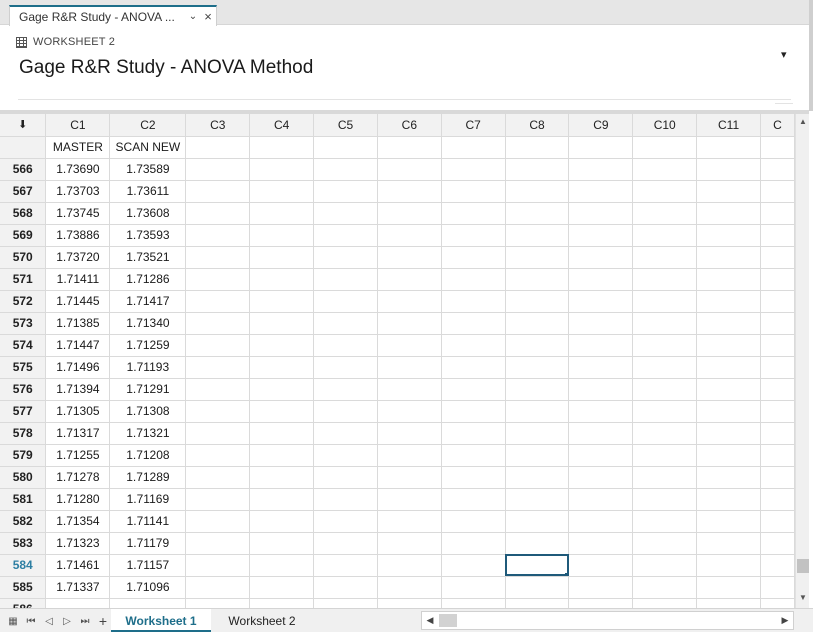 The image size is (813, 632). I want to click on column-header-c4: C4, so click(282, 125).